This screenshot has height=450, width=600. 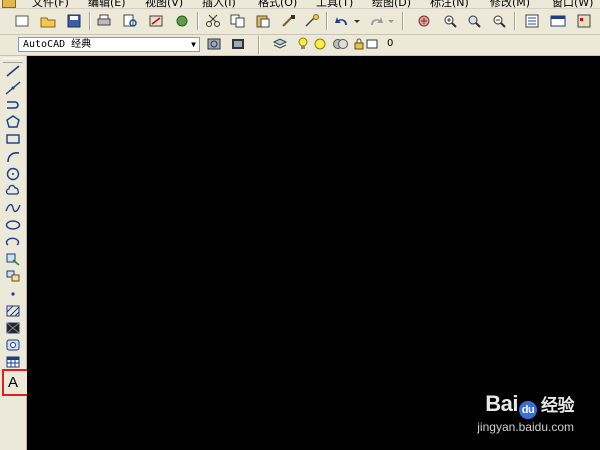 I want to click on watermark-logo-cn: 经验, so click(x=558, y=405).